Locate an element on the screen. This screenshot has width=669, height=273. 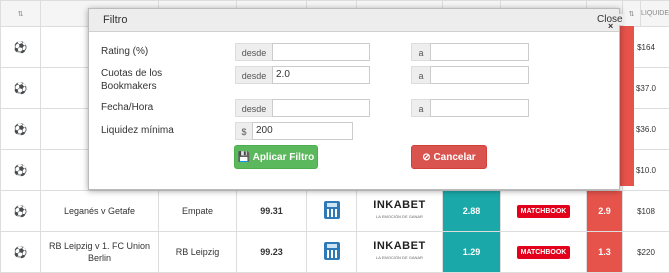
rating-from-input is located at coordinates (321, 52).